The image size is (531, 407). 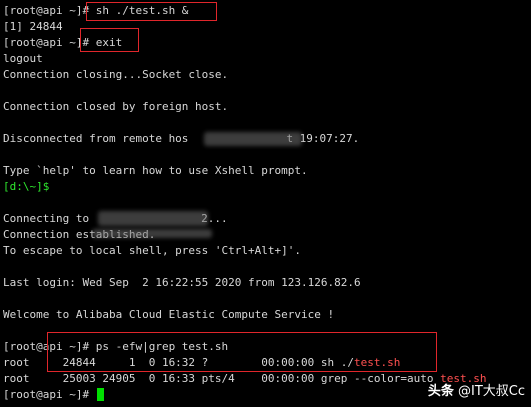 I want to click on command-text: ps -efw|grep test.sh, so click(x=159, y=346).